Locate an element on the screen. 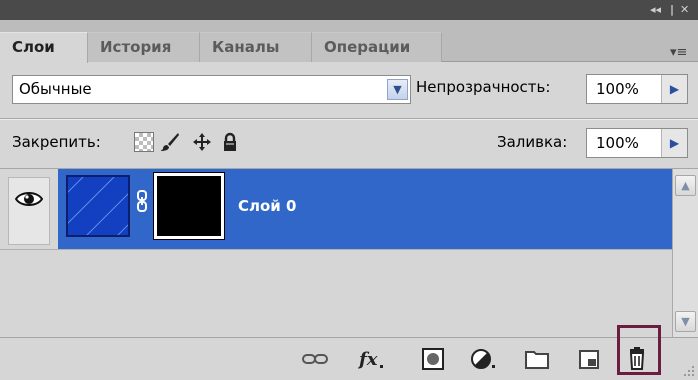  scrollbar: ▲ ▼ is located at coordinates (685, 253).